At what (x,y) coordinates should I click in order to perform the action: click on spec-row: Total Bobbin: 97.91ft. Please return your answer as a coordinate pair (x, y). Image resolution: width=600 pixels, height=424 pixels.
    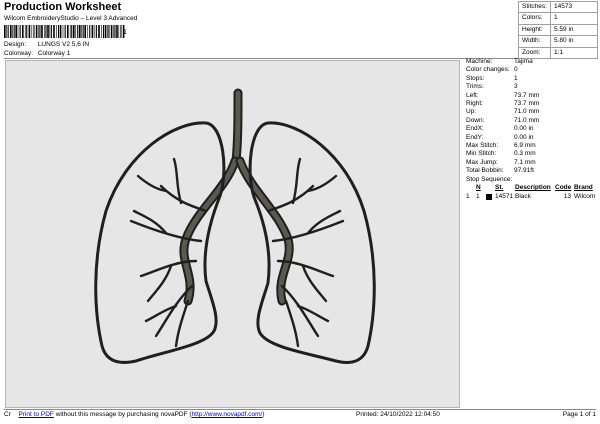
    Looking at the image, I should click on (532, 171).